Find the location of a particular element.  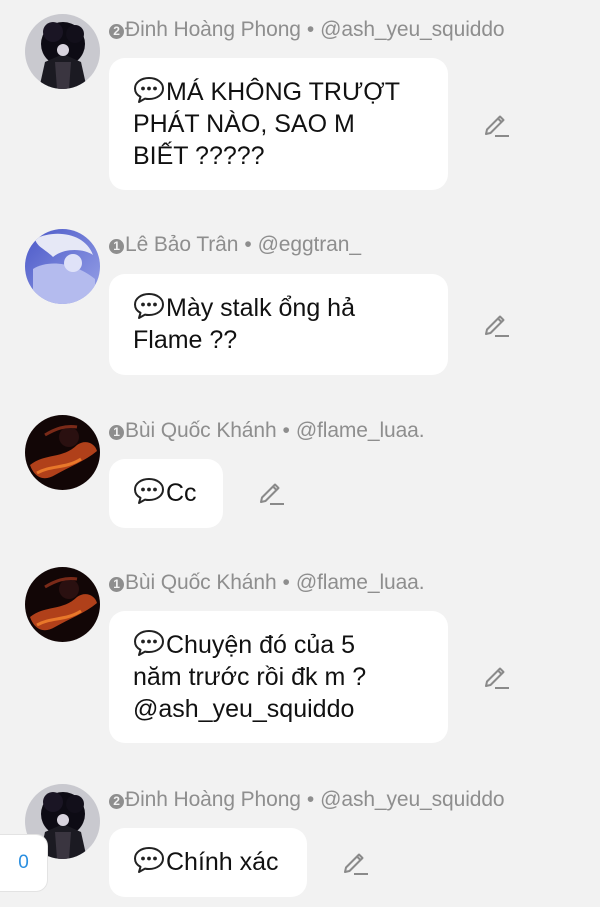

message-line: Chuyện đó của 5 is located at coordinates (261, 645).